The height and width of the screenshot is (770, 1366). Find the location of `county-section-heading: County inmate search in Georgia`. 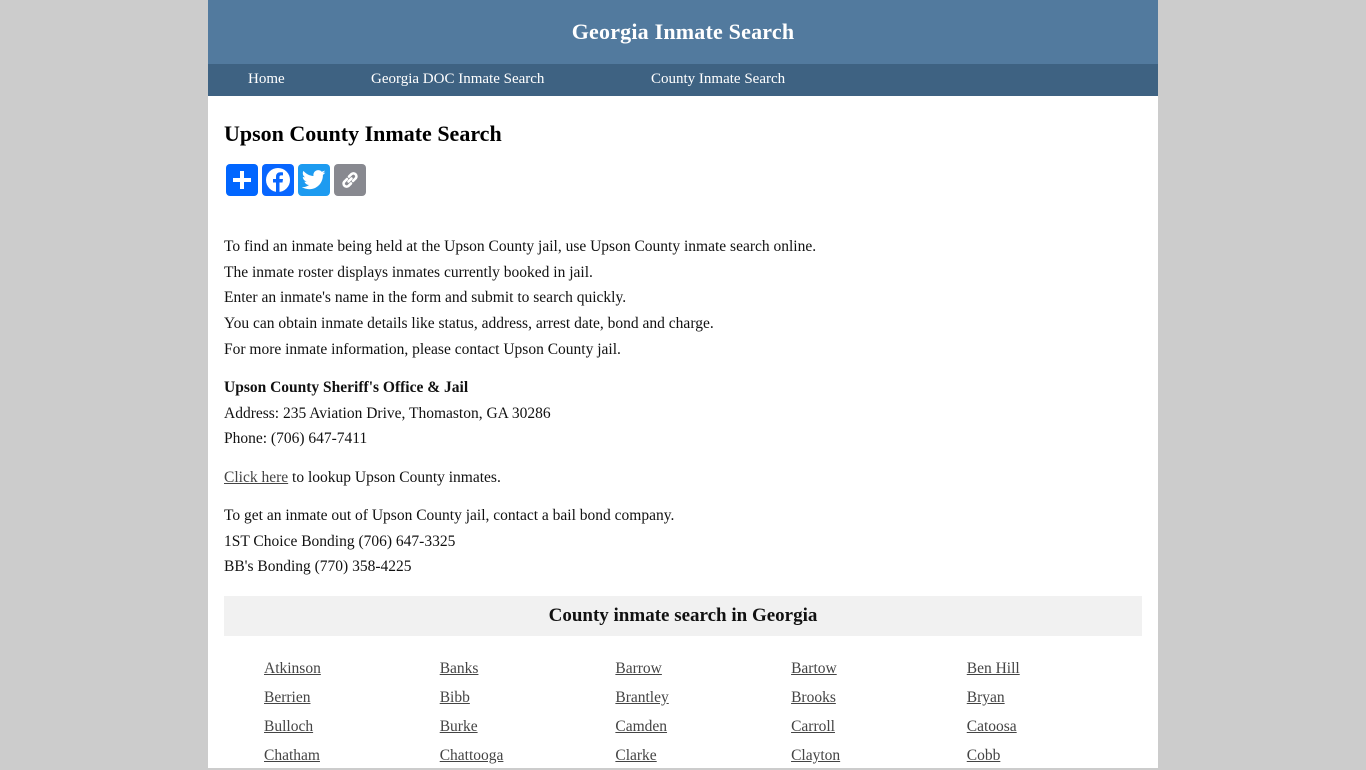

county-section-heading: County inmate search in Georgia is located at coordinates (683, 616).